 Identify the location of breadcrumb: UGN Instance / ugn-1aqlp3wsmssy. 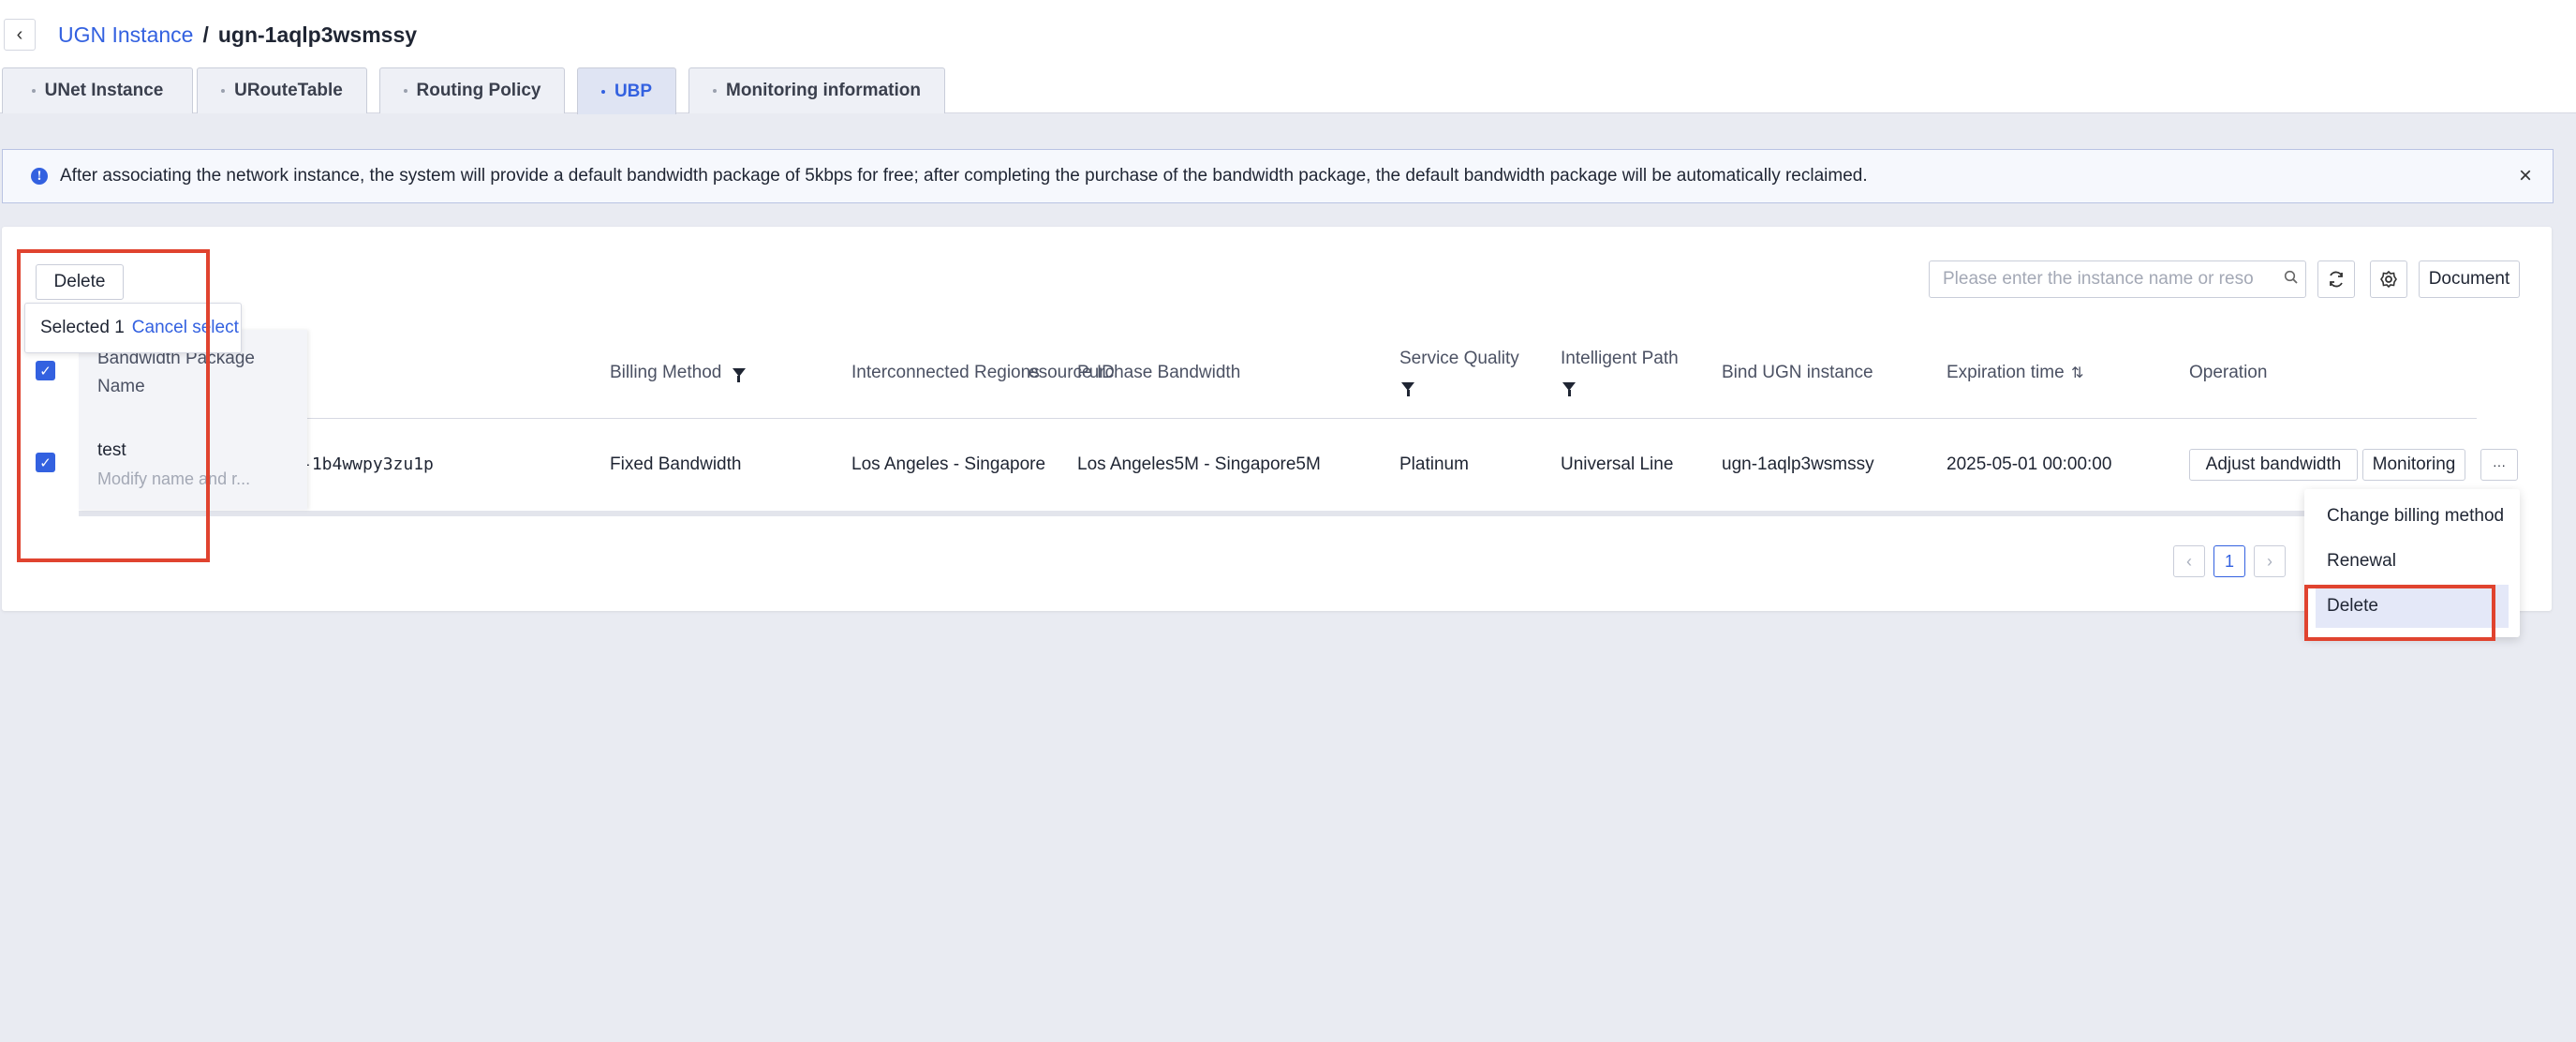
(238, 35).